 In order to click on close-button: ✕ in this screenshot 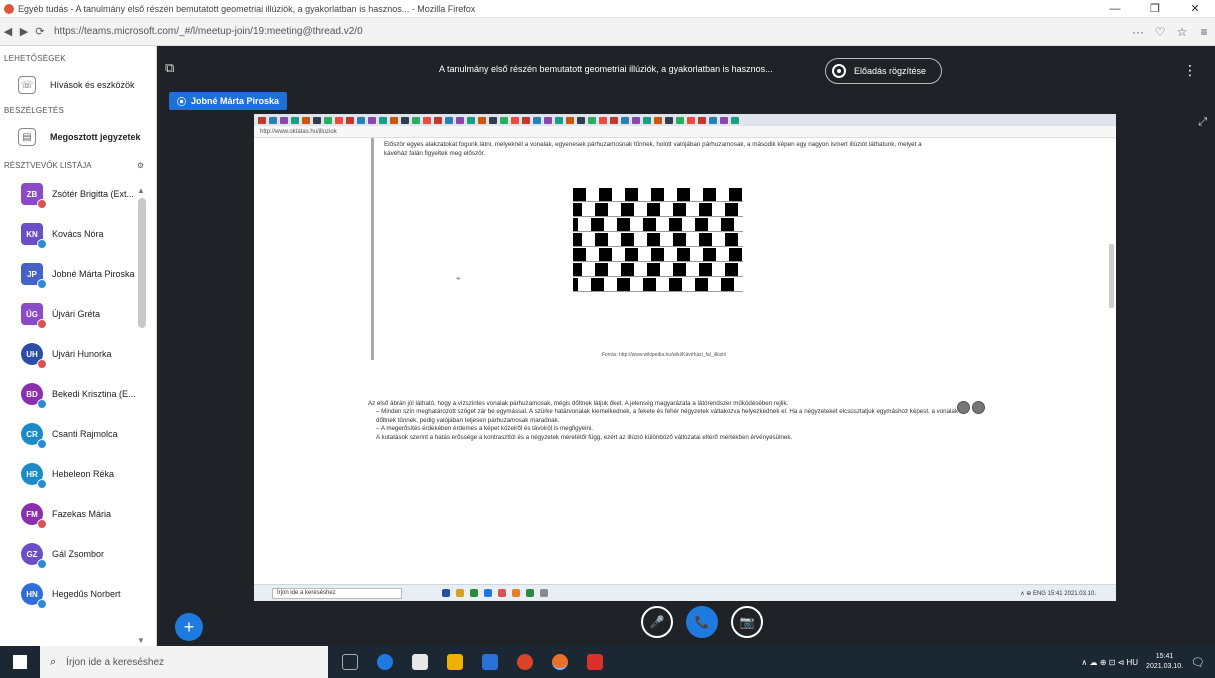, I will do `click(1195, 8)`.